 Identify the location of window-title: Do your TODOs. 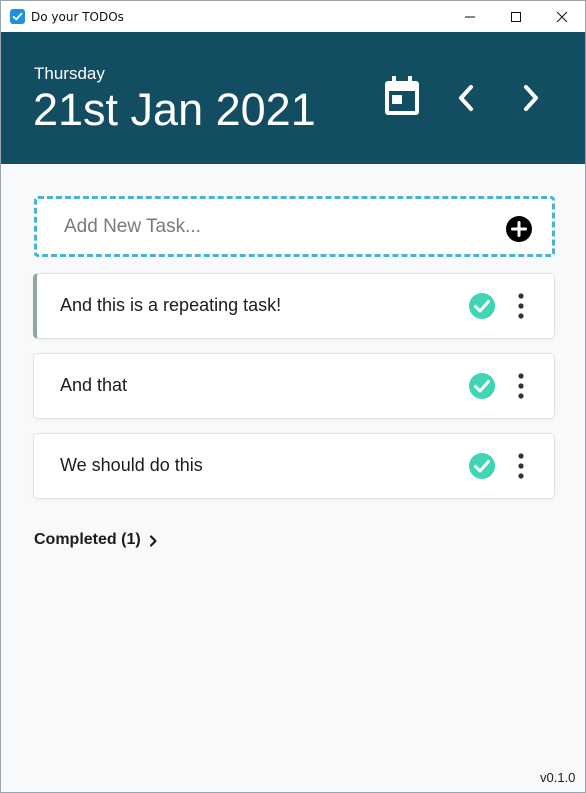
(77, 17).